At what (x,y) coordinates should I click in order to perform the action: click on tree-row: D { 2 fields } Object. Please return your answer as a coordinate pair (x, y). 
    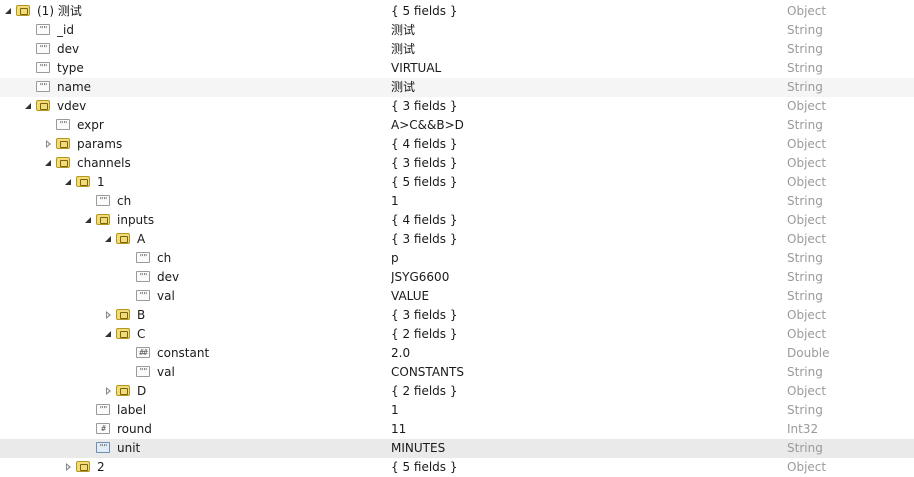
    Looking at the image, I should click on (457, 391).